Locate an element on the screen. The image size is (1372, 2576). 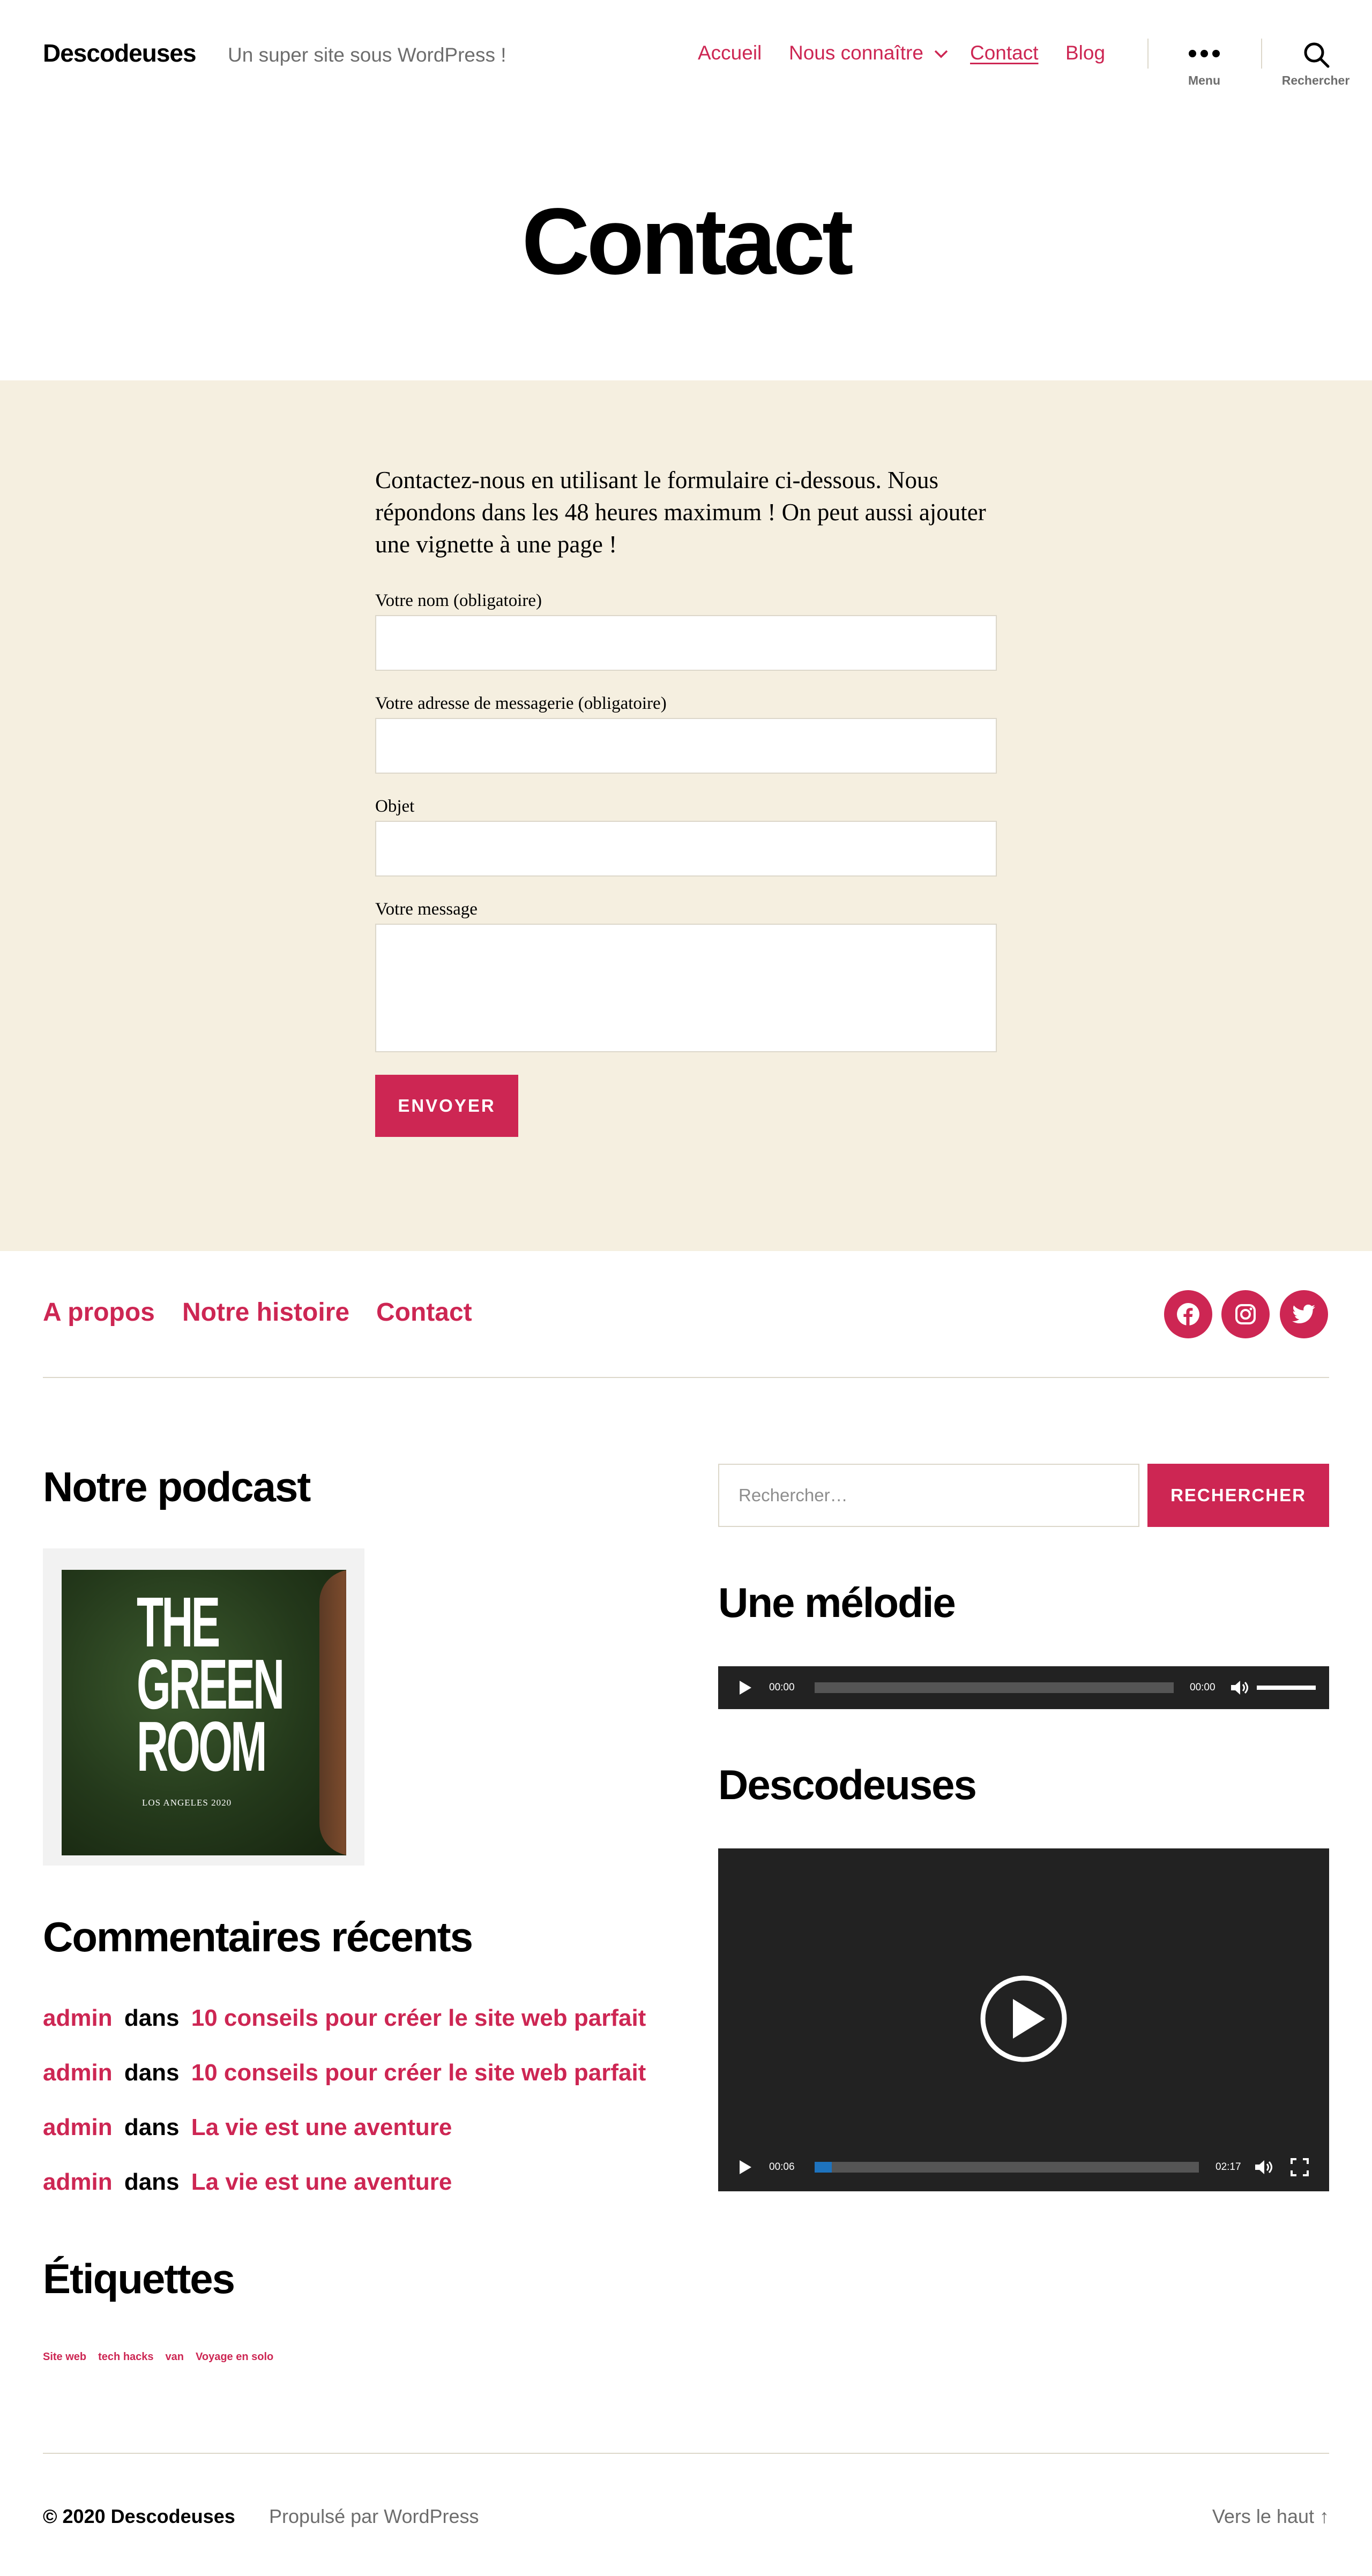
powered-by-link: Propulsé par WordPress is located at coordinates (374, 2516).